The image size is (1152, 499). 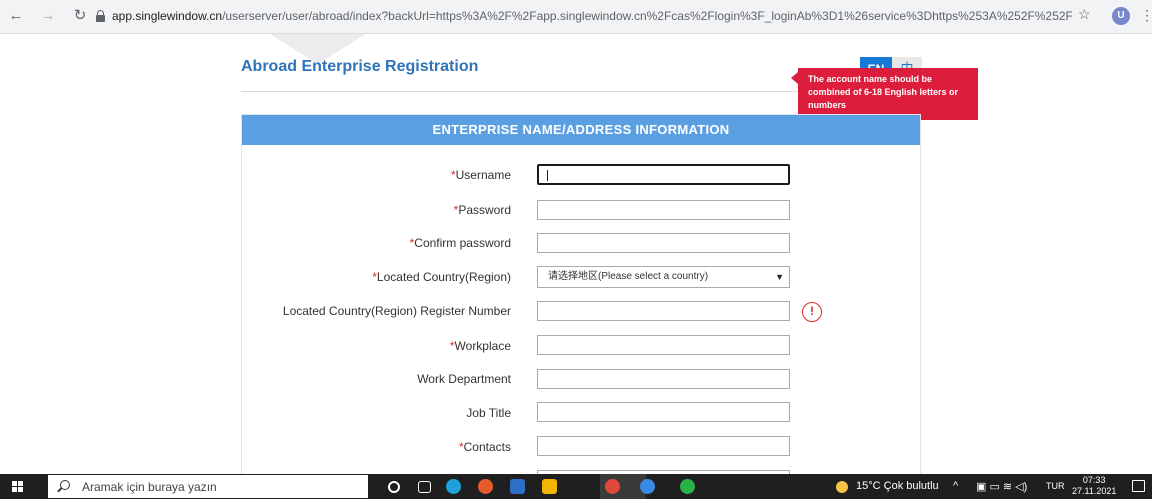 What do you see at coordinates (1094, 480) in the screenshot?
I see `clock-time: 07:33` at bounding box center [1094, 480].